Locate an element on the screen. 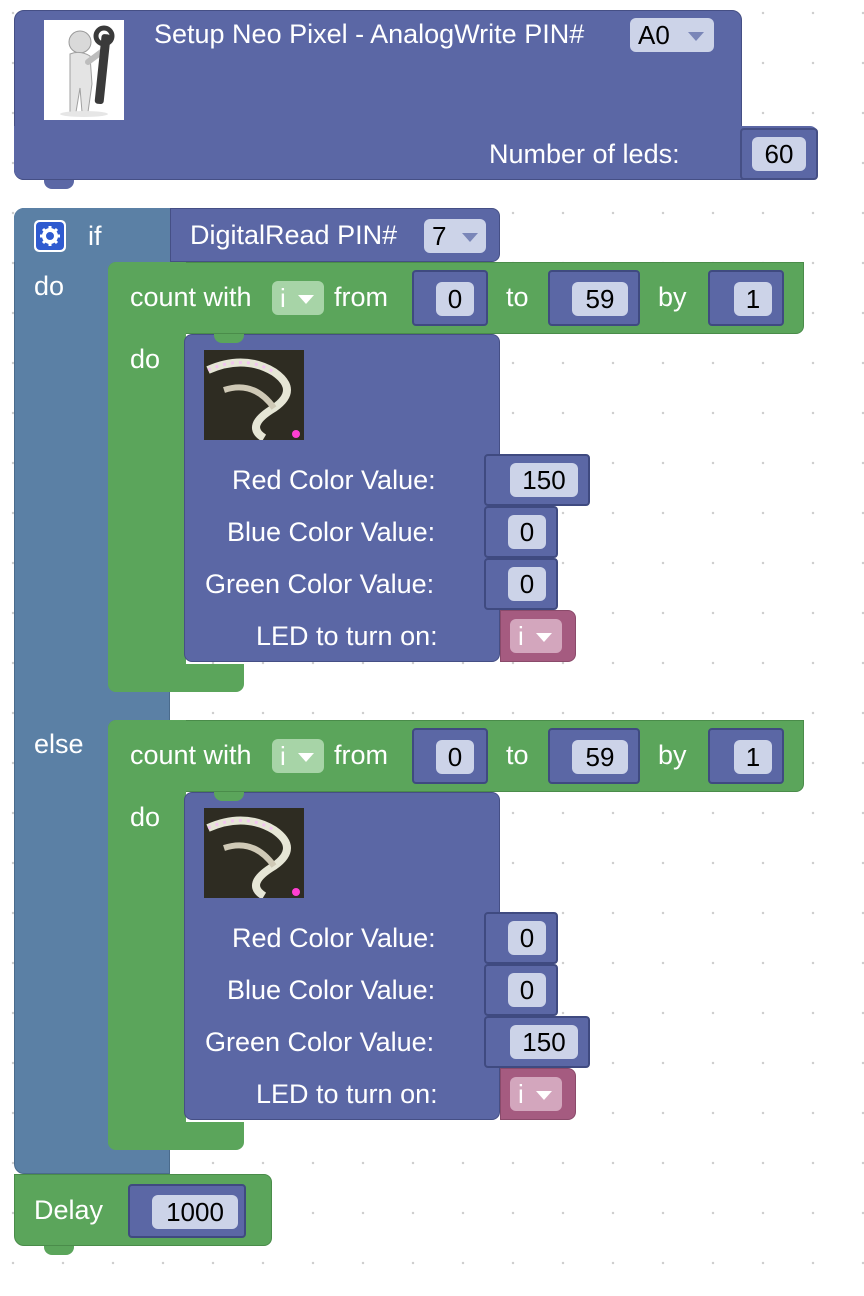 The image size is (864, 1296). digital-pin-value: 7 is located at coordinates (439, 236).